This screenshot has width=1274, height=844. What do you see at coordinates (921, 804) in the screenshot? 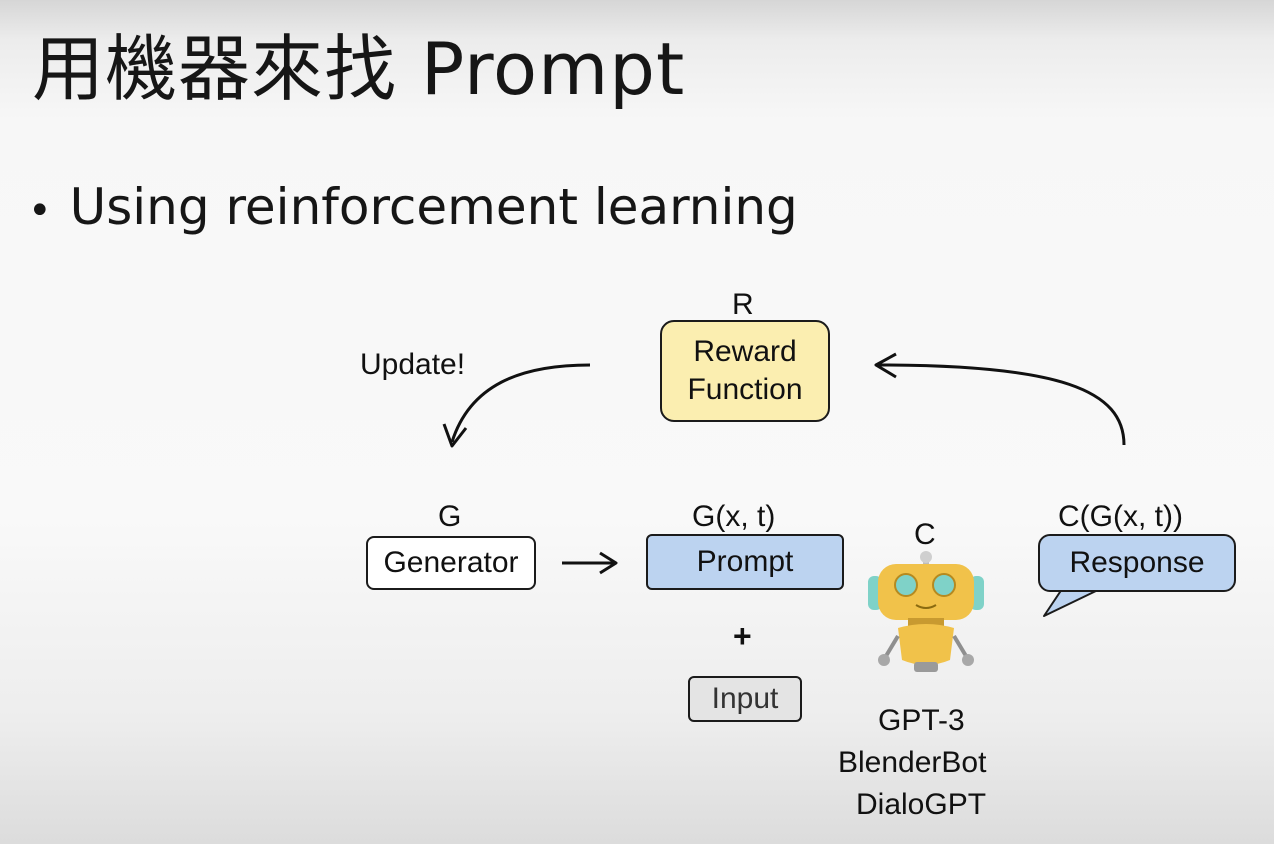
I see `model-dialogpt: DialoGPT` at bounding box center [921, 804].